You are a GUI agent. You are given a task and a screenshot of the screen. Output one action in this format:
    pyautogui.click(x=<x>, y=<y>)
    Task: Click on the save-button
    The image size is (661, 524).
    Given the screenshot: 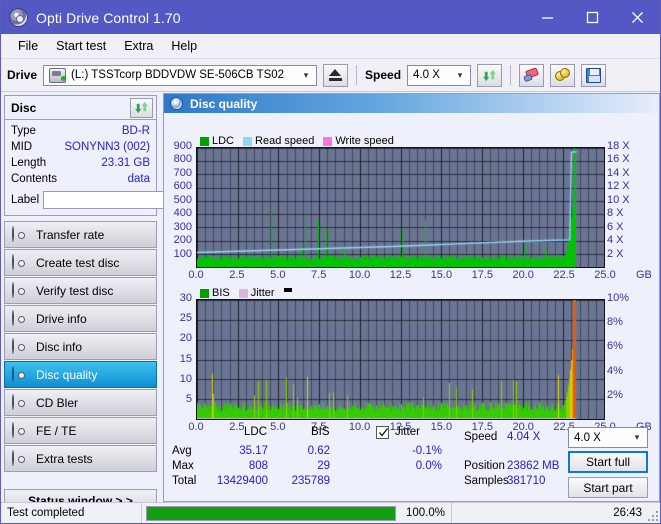 What is the action you would take?
    pyautogui.click(x=594, y=75)
    